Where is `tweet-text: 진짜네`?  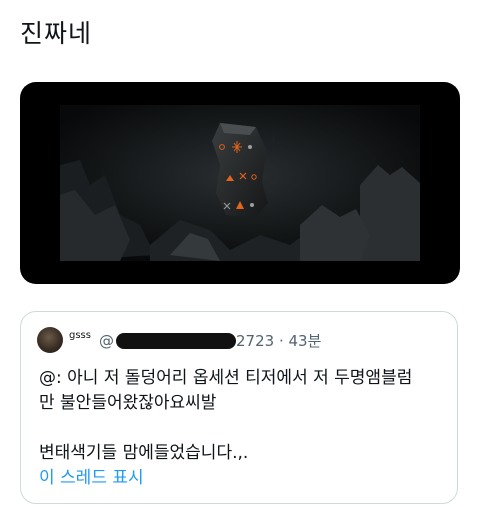
tweet-text: 진짜네 is located at coordinates (56, 33).